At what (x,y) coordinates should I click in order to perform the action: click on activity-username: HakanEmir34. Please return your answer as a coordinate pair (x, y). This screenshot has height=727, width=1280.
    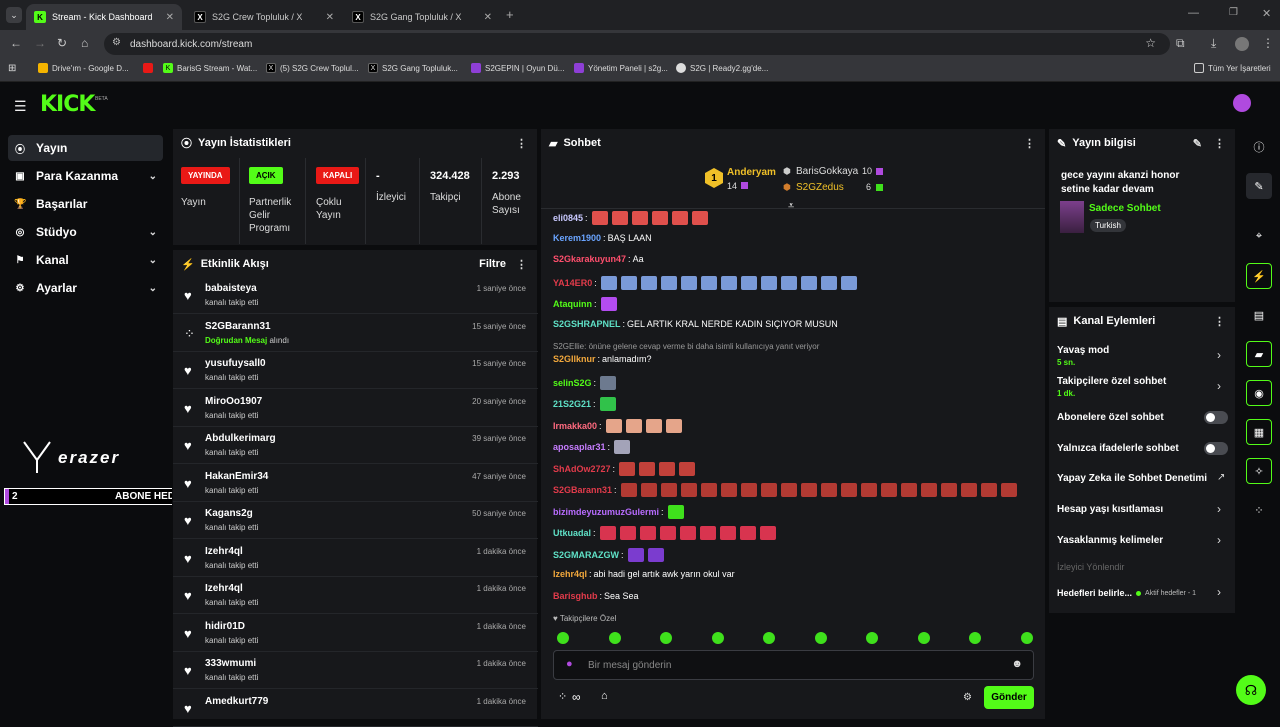
    Looking at the image, I should click on (236, 476).